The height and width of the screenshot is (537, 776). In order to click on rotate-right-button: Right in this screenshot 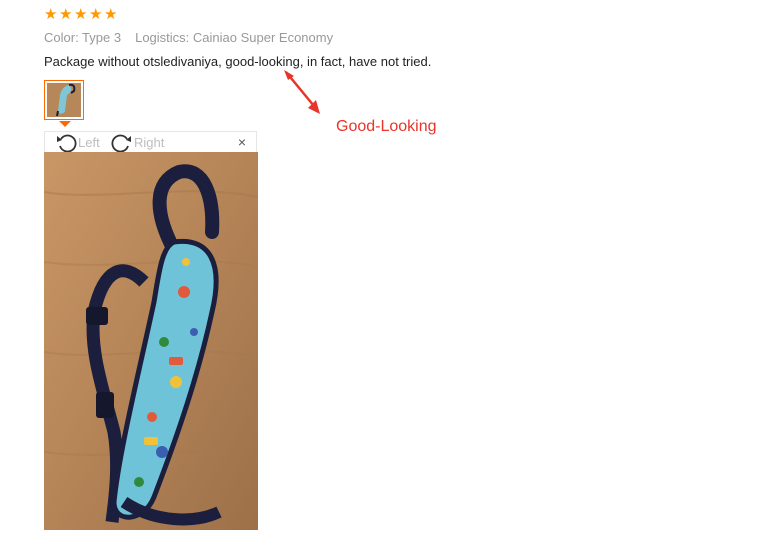, I will do `click(137, 142)`.